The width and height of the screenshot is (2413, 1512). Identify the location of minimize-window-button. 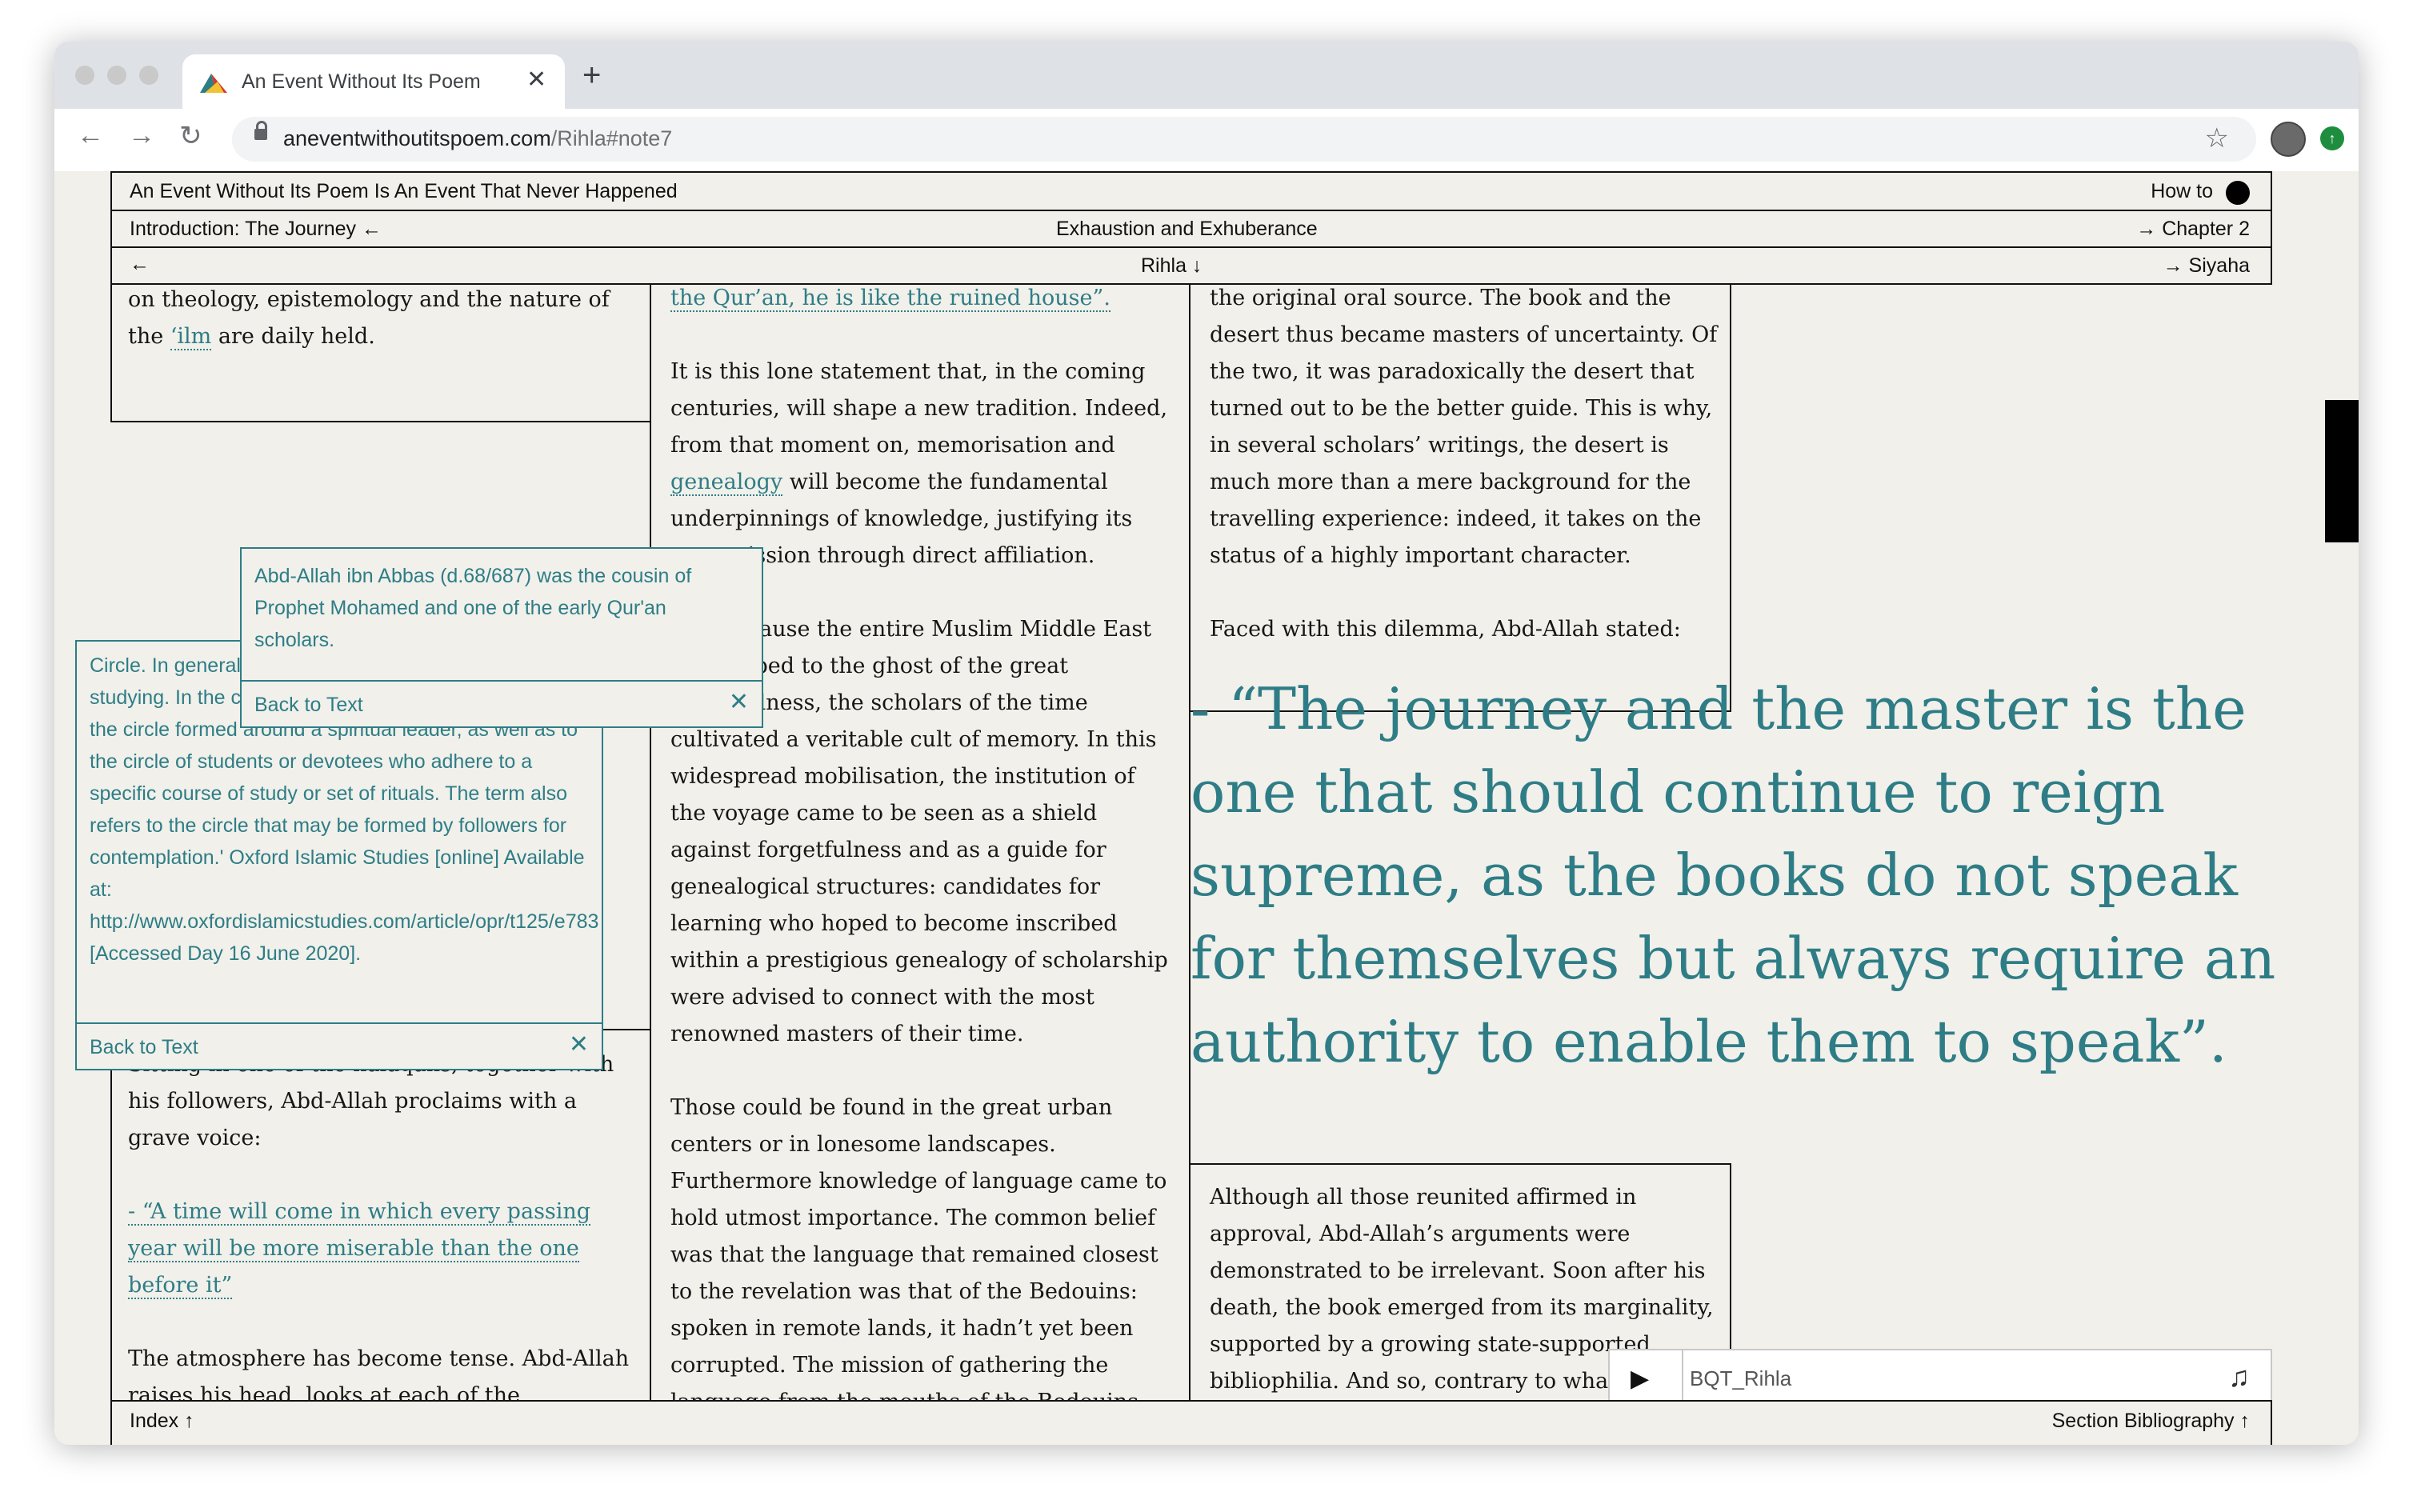
(116, 75).